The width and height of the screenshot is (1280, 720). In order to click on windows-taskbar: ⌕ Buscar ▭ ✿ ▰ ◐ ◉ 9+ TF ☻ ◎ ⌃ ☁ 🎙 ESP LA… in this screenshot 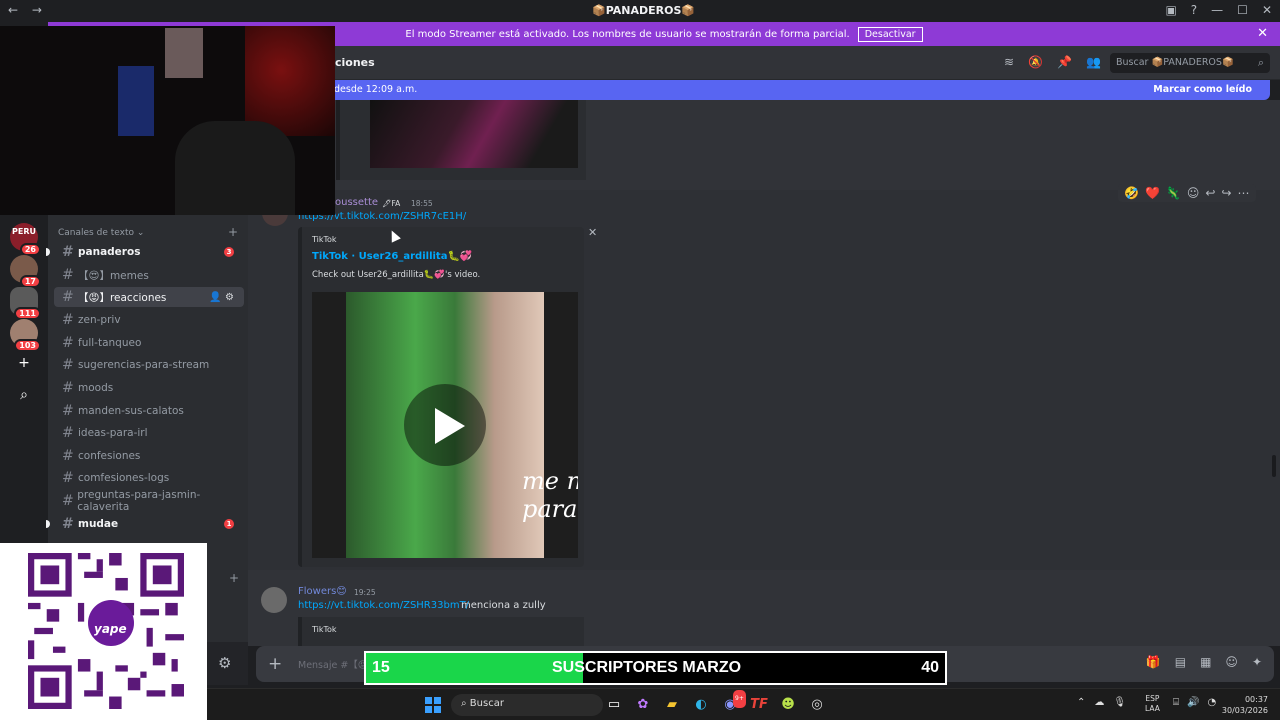, I will do `click(743, 704)`.